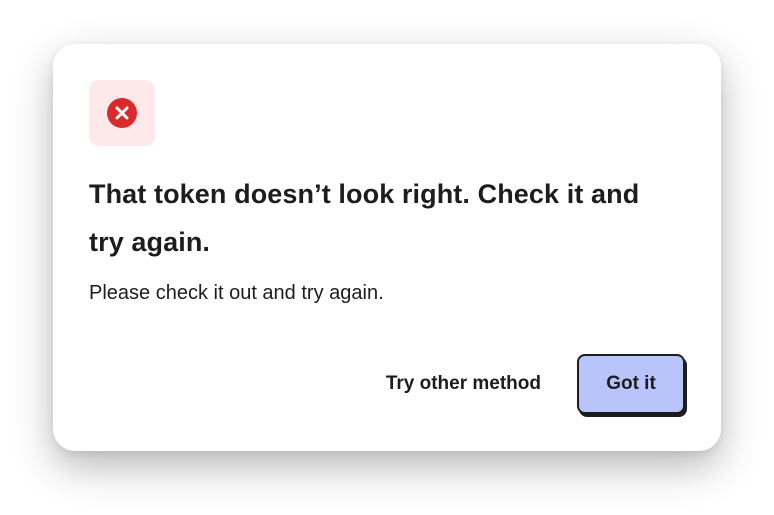 The image size is (774, 515). I want to click on dialog-actions: Try other method Got it, so click(528, 384).